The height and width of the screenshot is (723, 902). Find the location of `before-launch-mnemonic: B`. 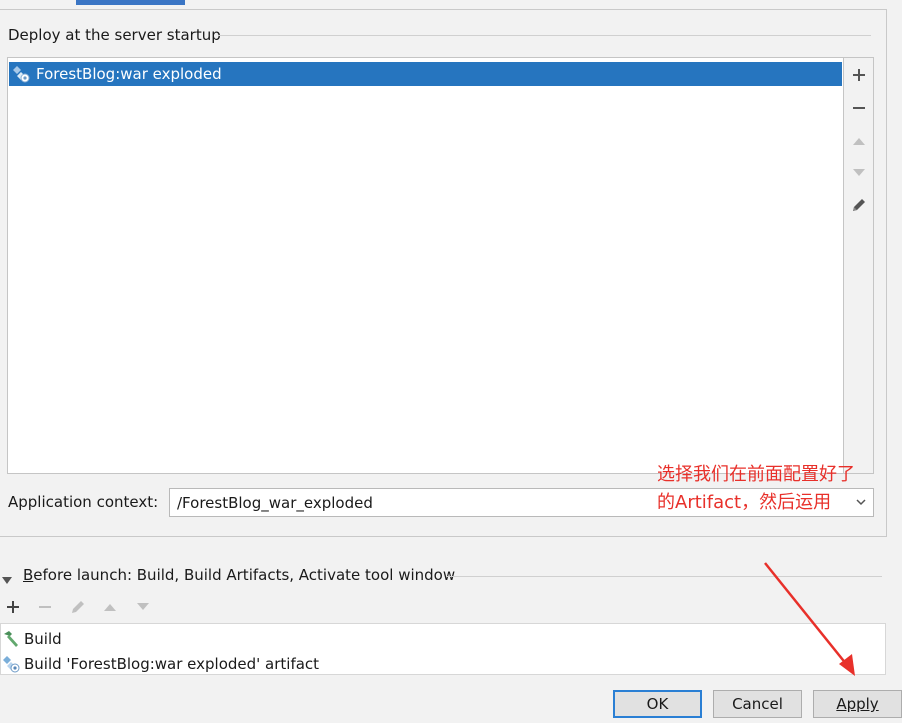

before-launch-mnemonic: B is located at coordinates (28, 575).